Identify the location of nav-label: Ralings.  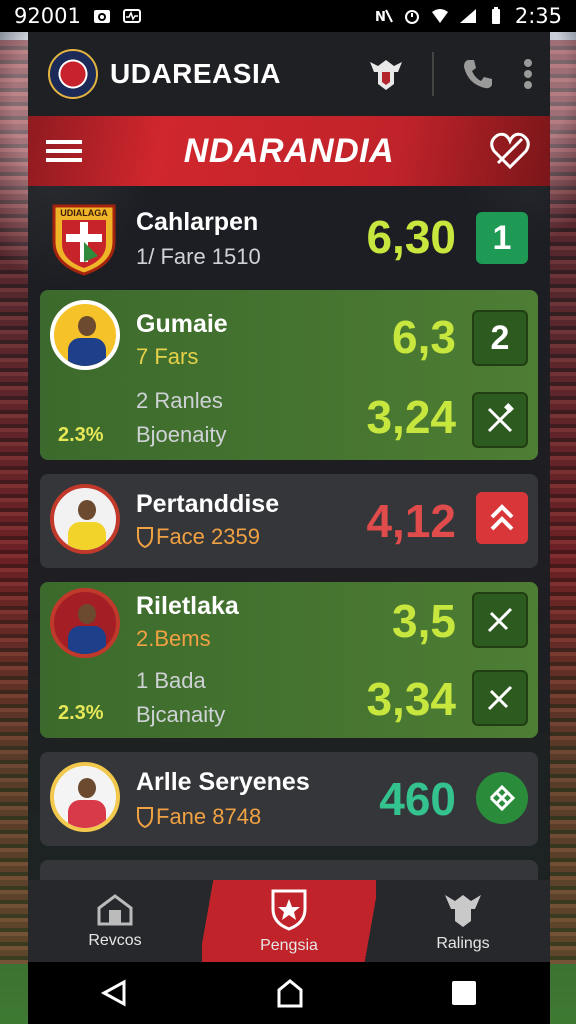
(463, 943).